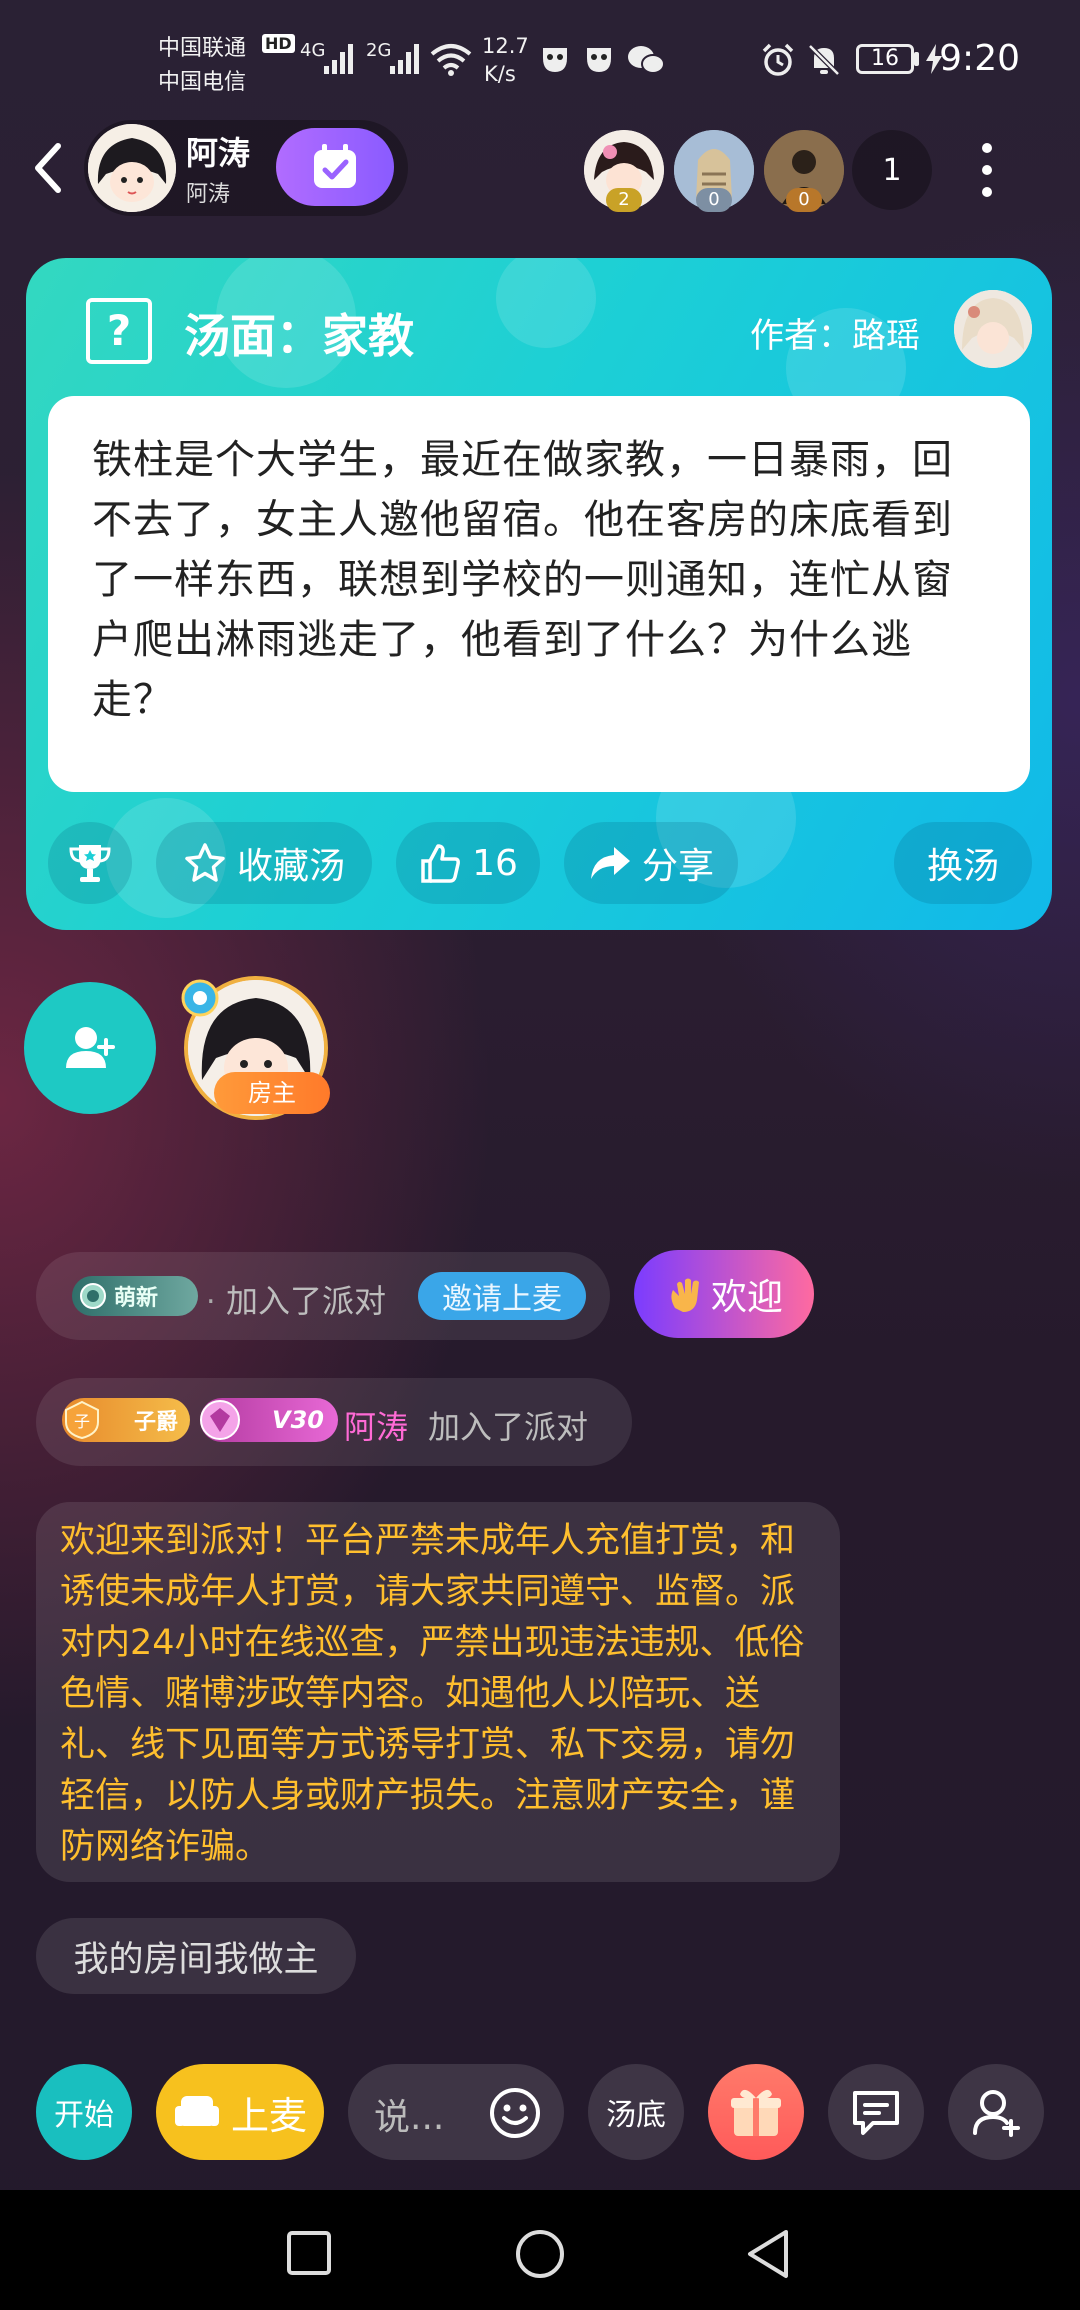 This screenshot has width=1080, height=2310. I want to click on collect-button: 收藏汤, so click(264, 863).